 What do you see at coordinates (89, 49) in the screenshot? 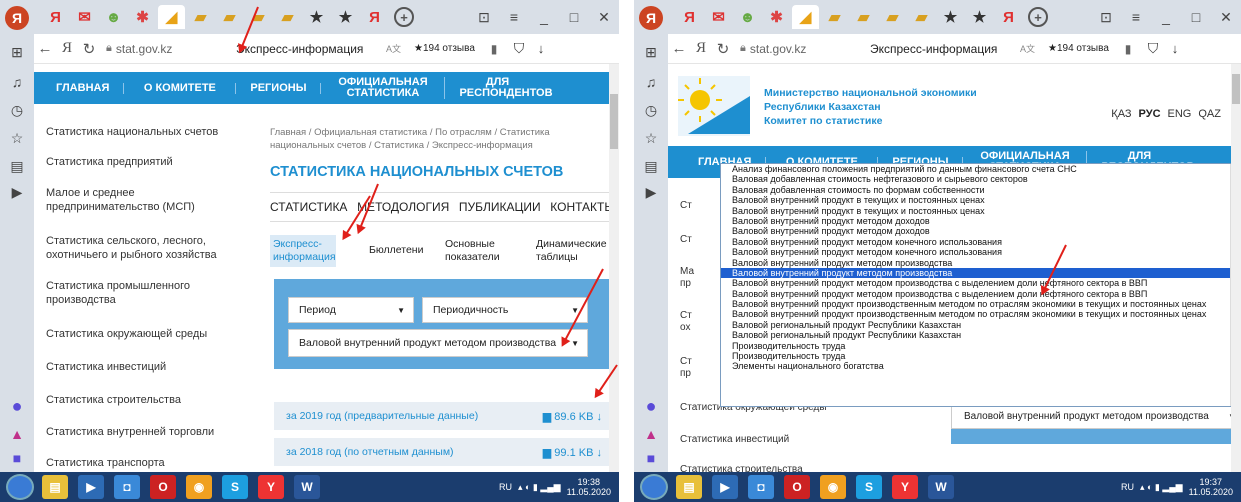
I see `reload-icon: ↻` at bounding box center [89, 49].